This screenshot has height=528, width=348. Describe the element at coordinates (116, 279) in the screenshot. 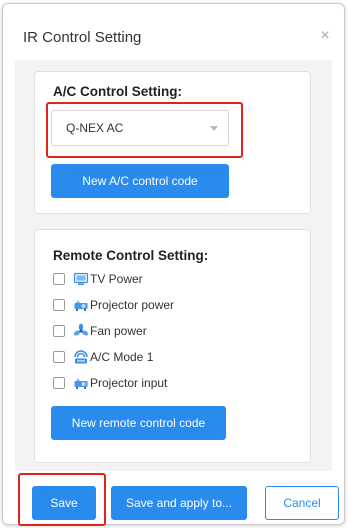

I see `remote-item-label: TV Power` at that location.